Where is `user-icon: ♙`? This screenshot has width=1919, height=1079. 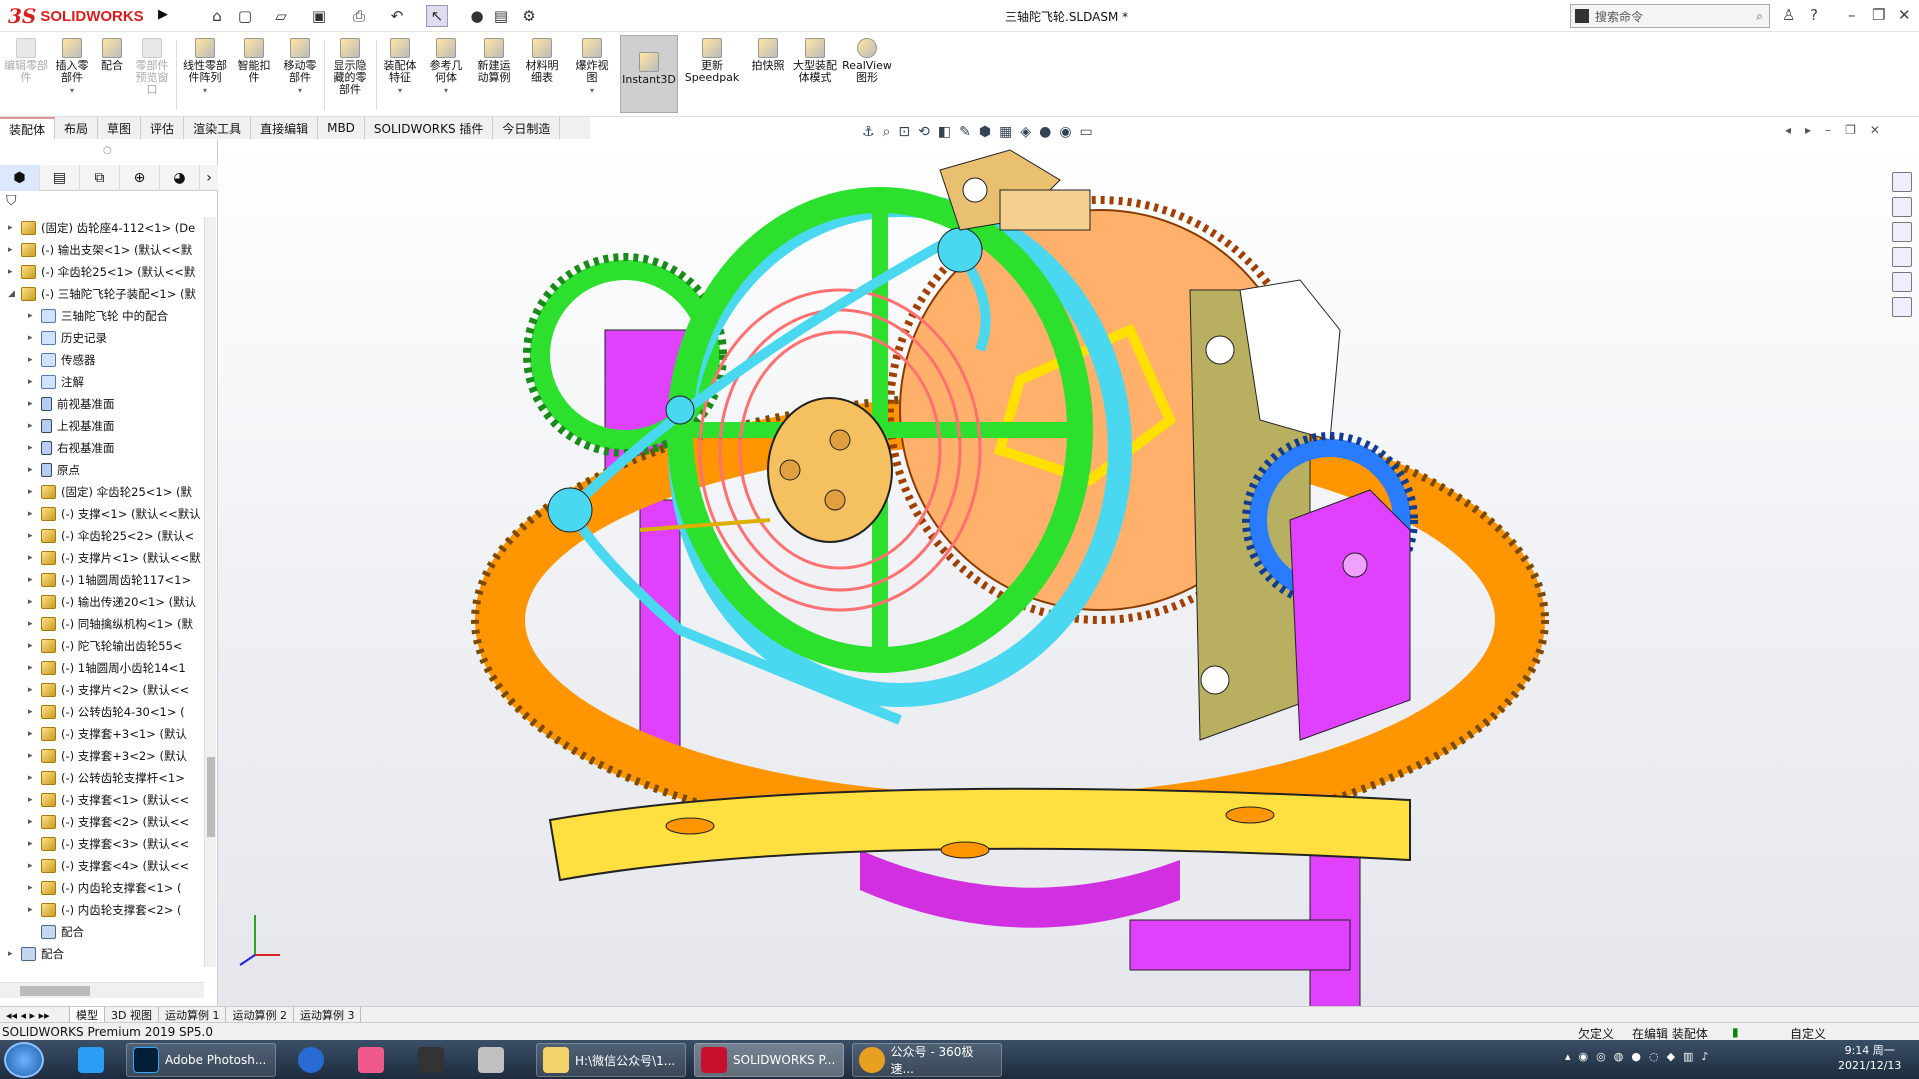
user-icon: ♙ is located at coordinates (1788, 15).